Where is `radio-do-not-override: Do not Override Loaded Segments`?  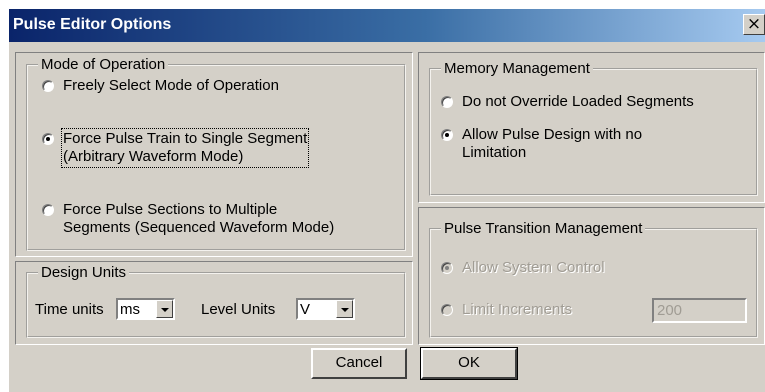 radio-do-not-override: Do not Override Loaded Segments is located at coordinates (567, 102).